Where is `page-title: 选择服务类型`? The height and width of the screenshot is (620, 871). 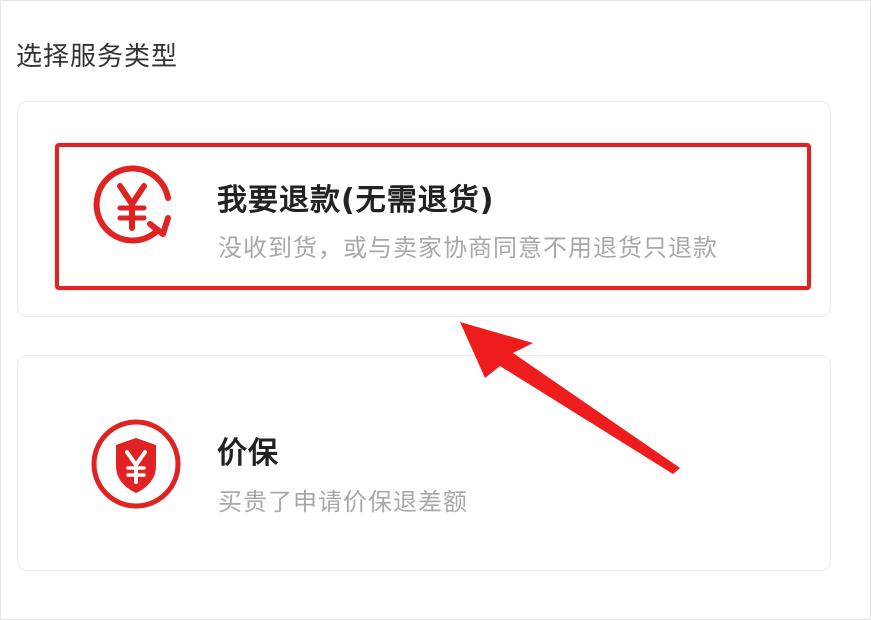 page-title: 选择服务类型 is located at coordinates (97, 57).